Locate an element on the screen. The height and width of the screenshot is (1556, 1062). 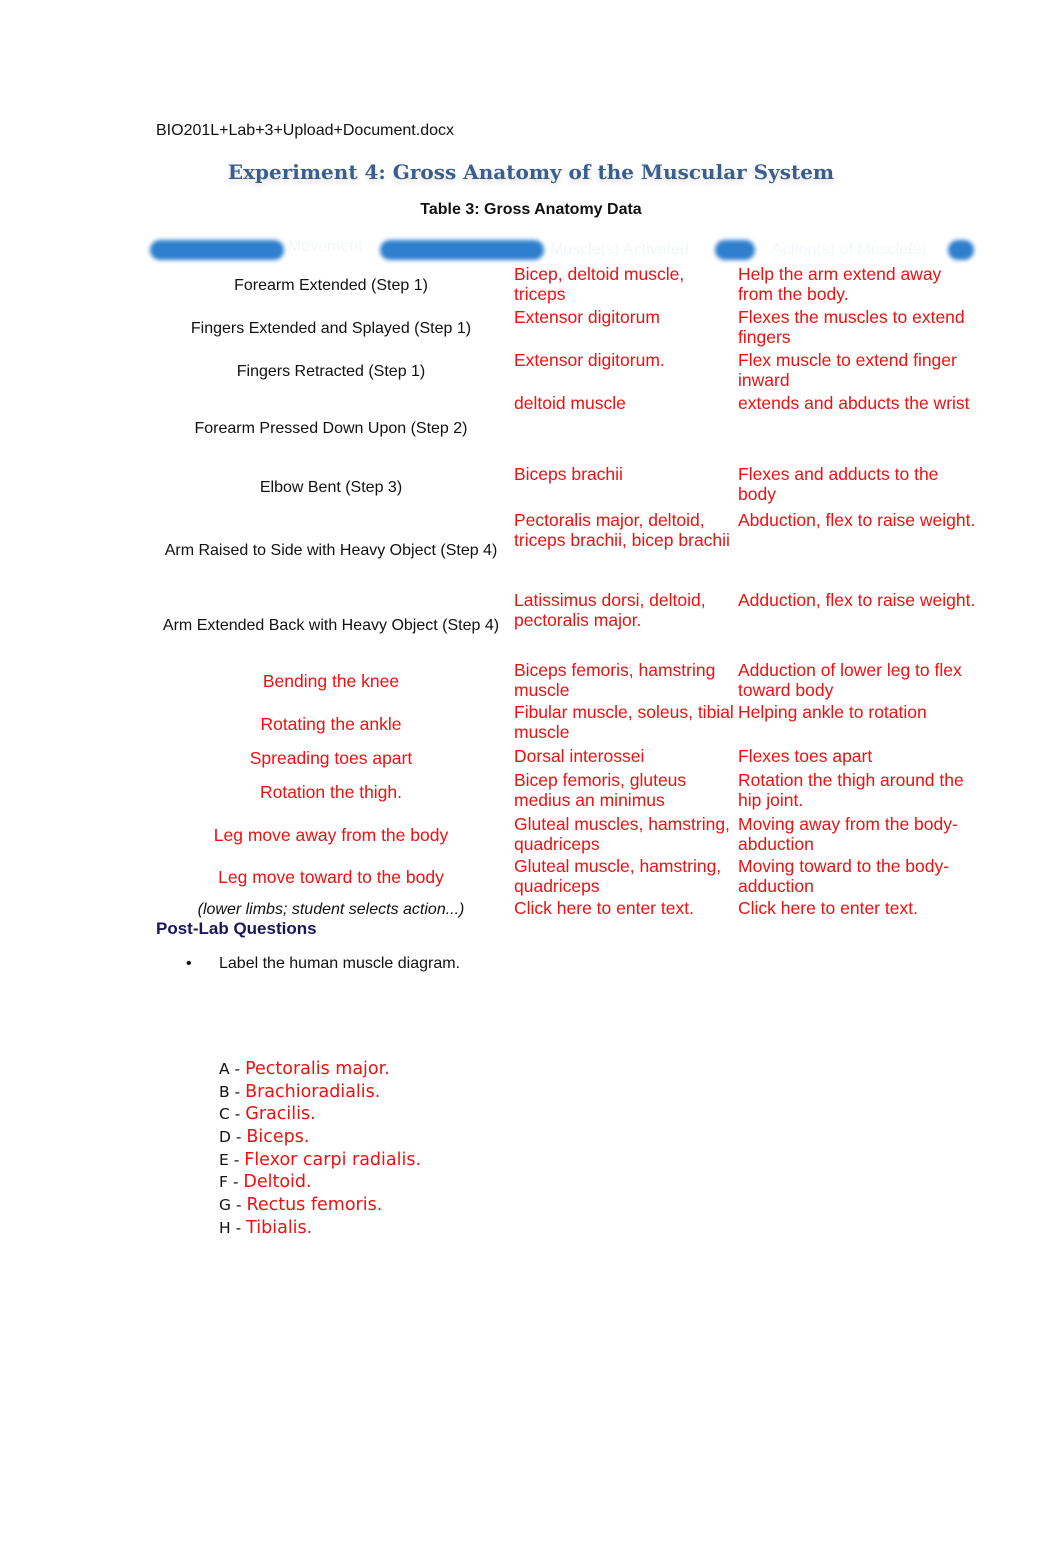
diagram-label-item: D - Biceps. is located at coordinates (320, 1137).